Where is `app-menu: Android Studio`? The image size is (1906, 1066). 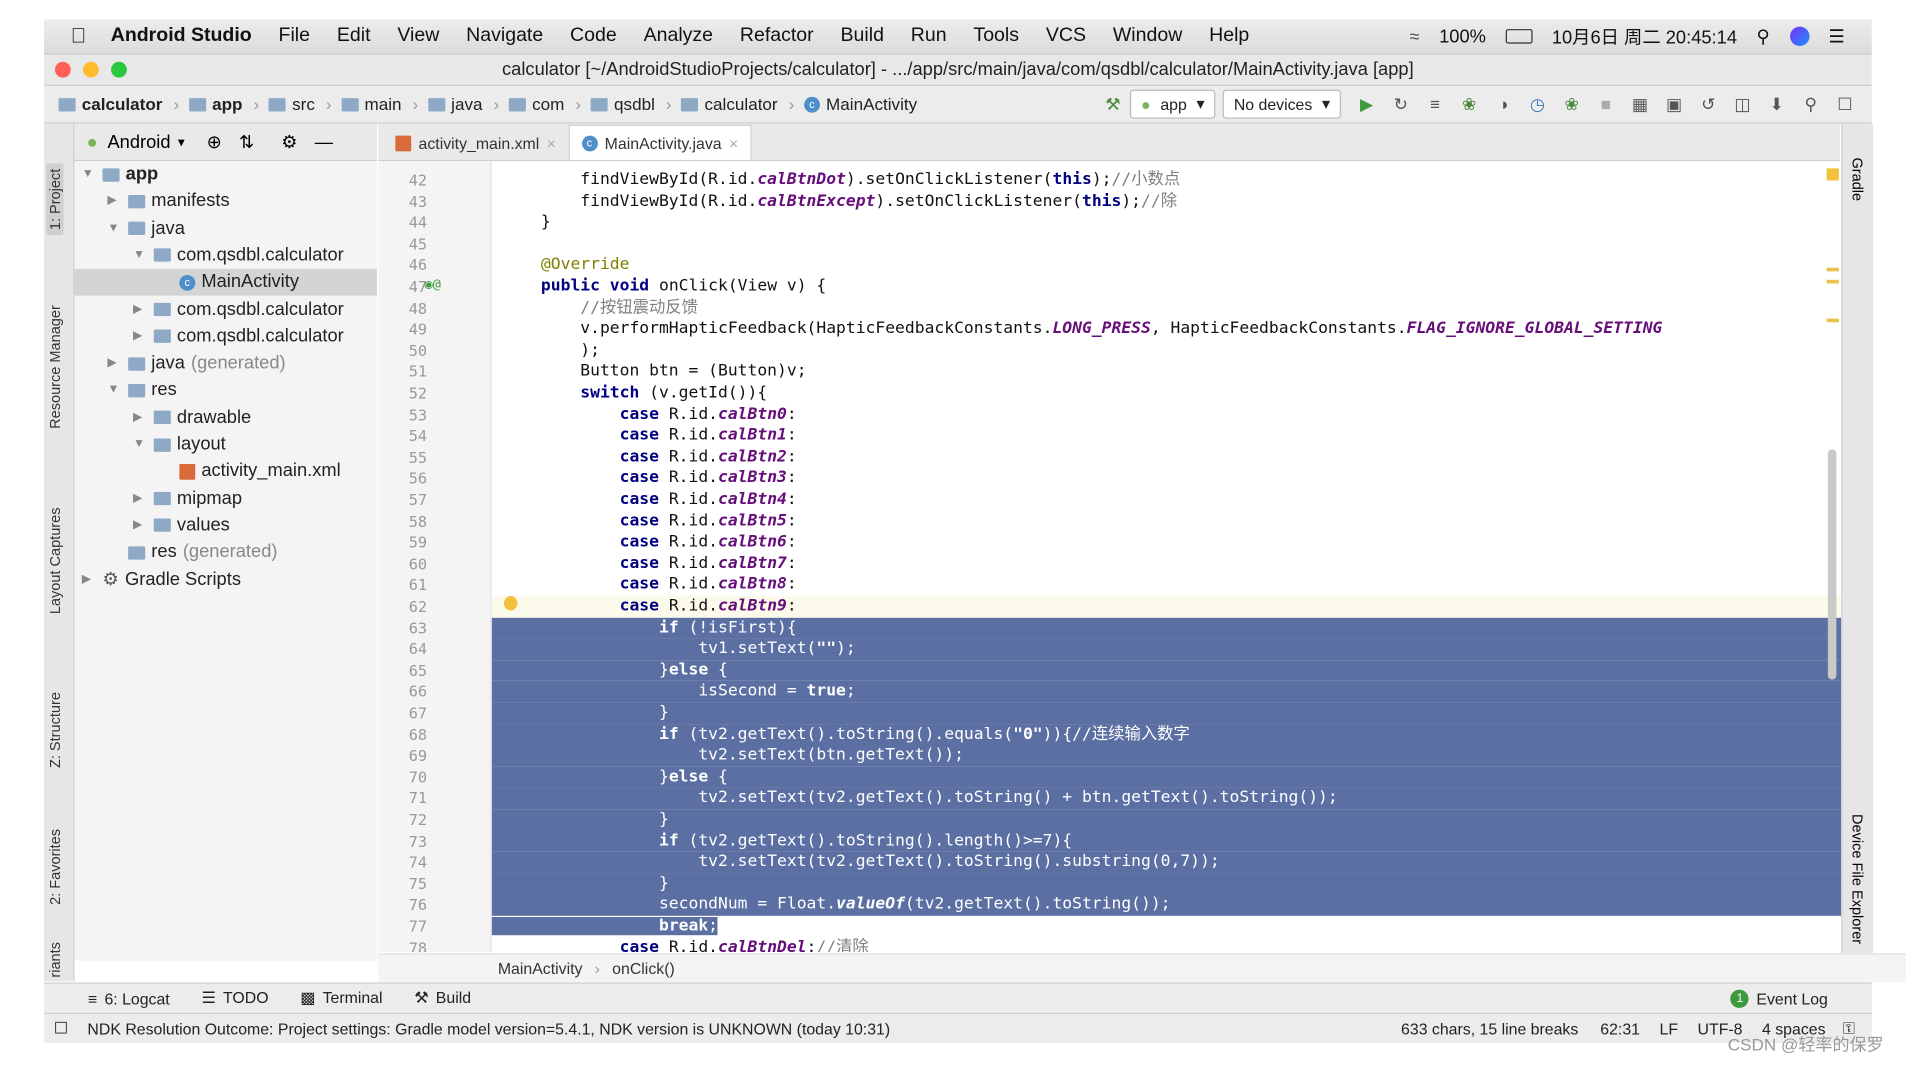 app-menu: Android Studio is located at coordinates (181, 36).